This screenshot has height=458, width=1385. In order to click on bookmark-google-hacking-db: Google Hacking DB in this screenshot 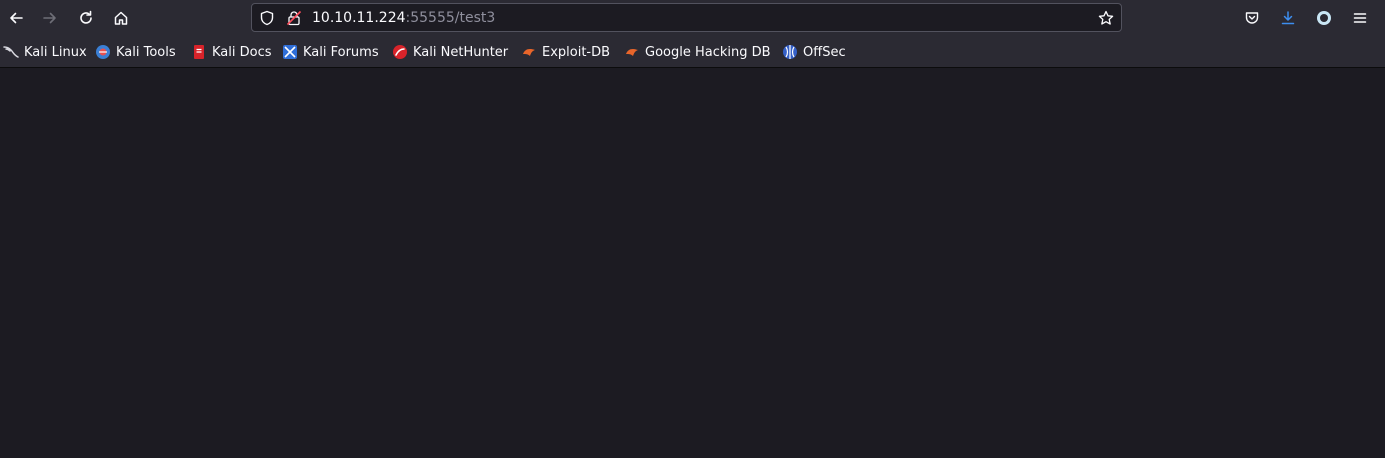, I will do `click(697, 52)`.